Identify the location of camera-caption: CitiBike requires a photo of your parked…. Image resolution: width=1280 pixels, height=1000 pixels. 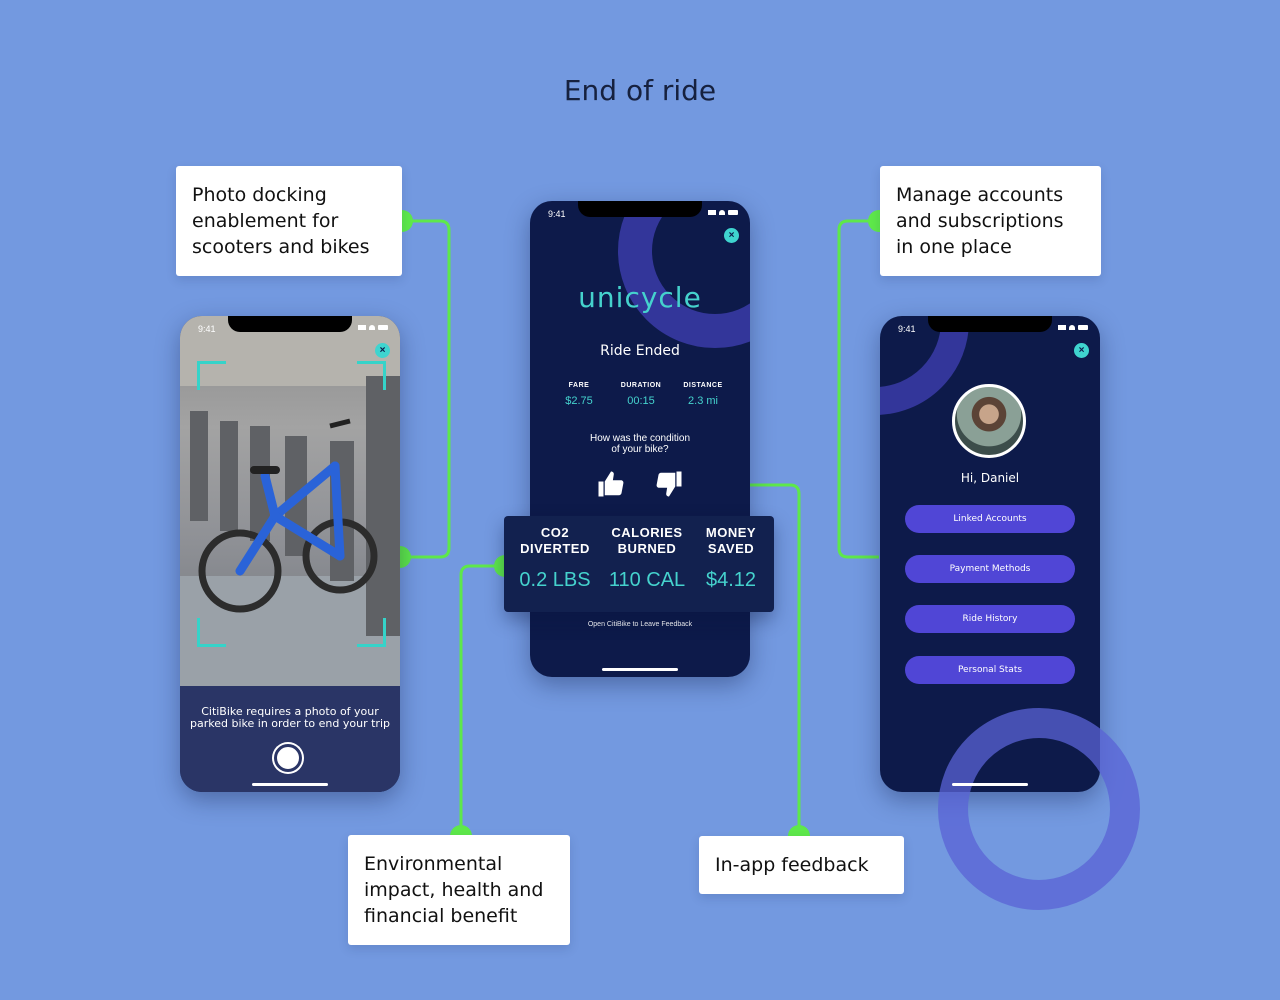
(290, 718).